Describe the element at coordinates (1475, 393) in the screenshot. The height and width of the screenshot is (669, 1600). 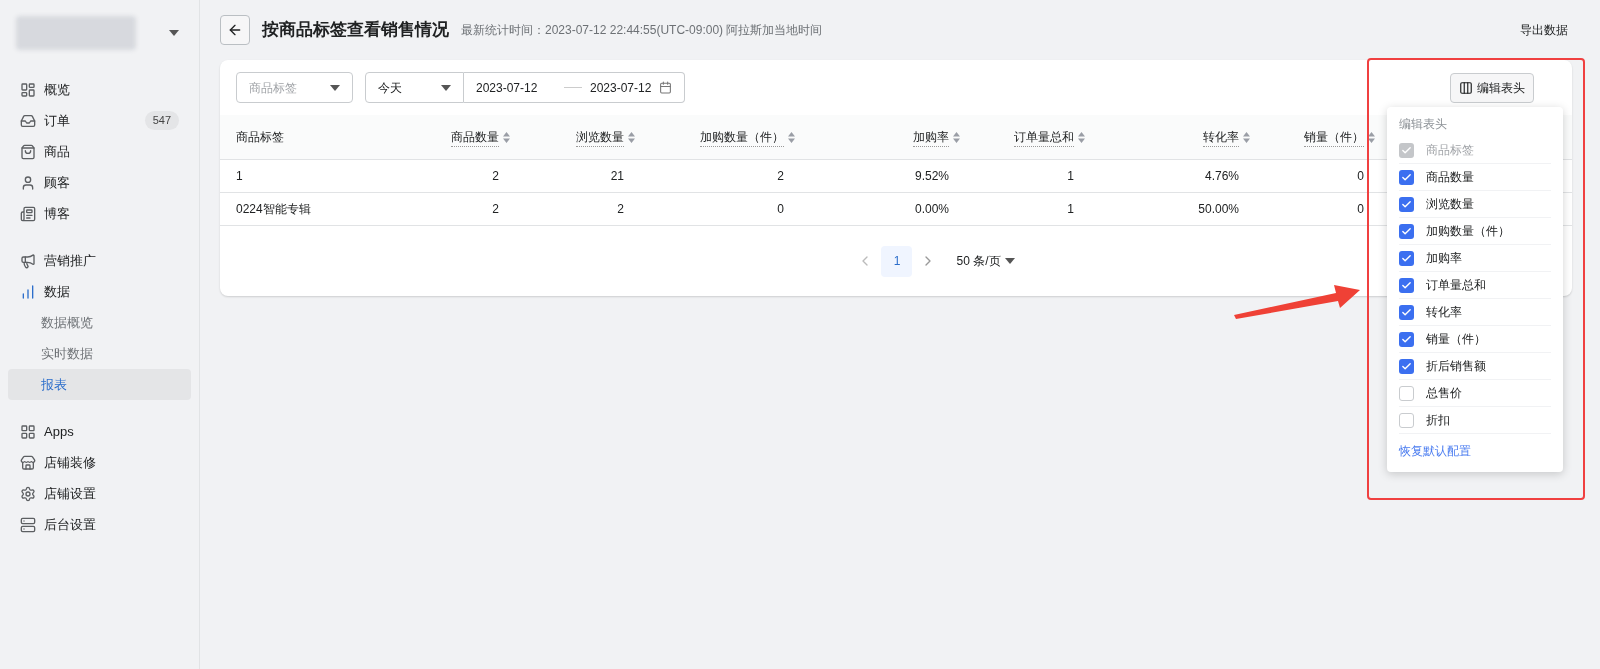
I see `column-option: 总售价` at that location.